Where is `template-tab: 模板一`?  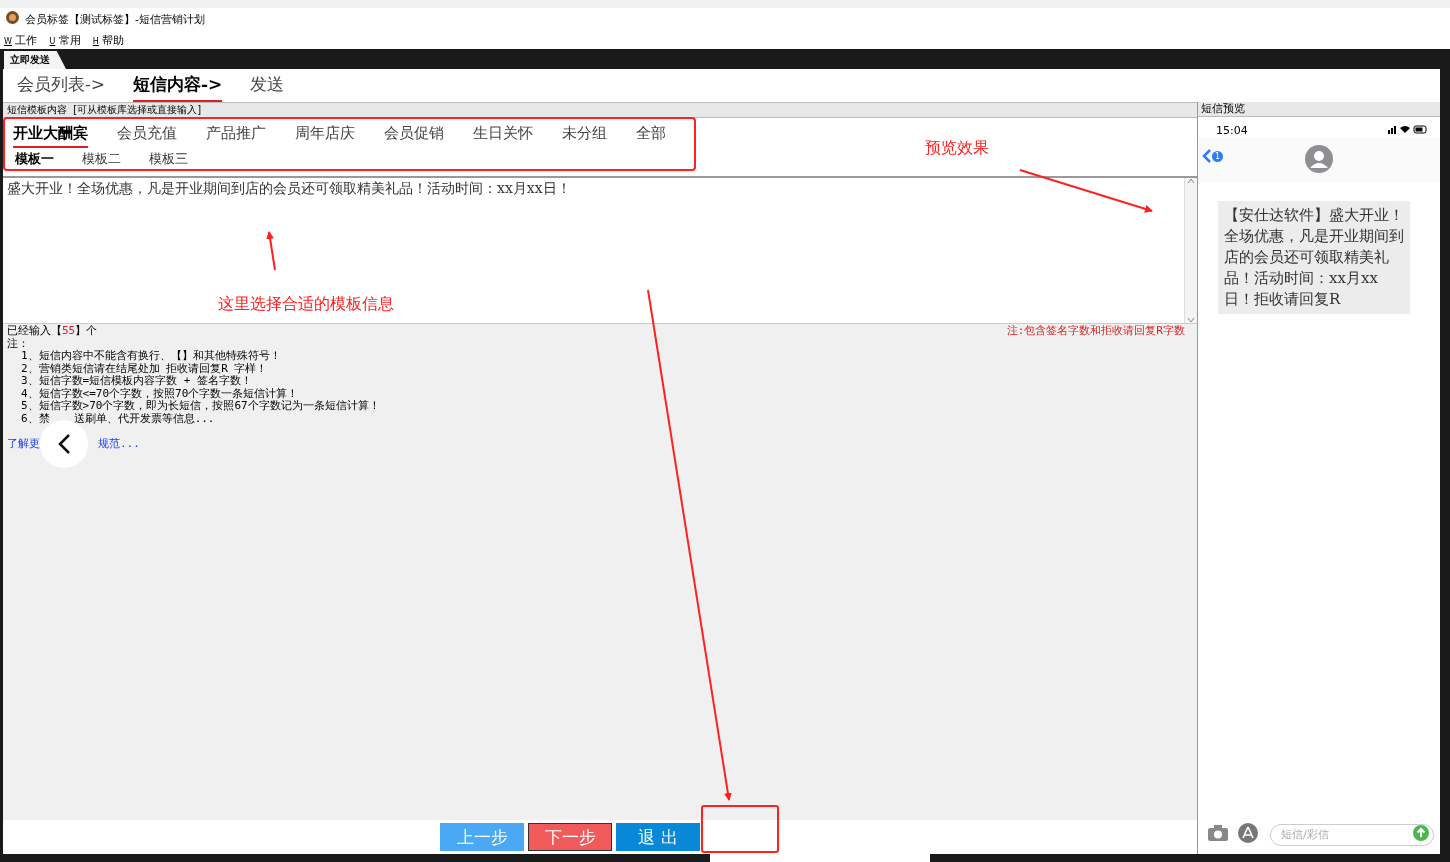 template-tab: 模板一 is located at coordinates (34, 160).